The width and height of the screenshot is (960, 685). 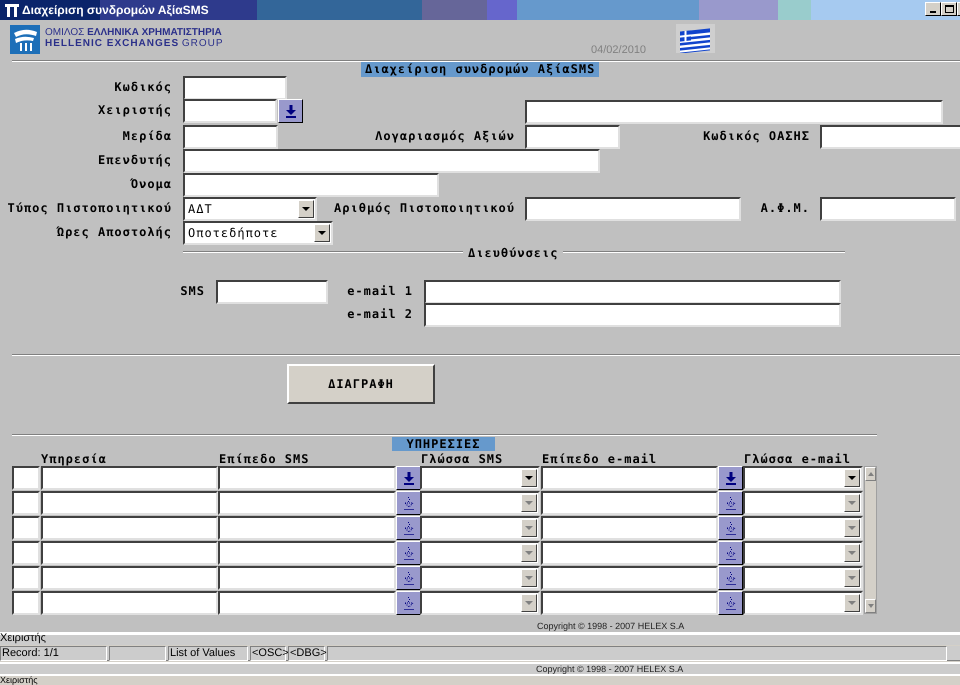 What do you see at coordinates (208, 653) in the screenshot?
I see `status-field: List of Values` at bounding box center [208, 653].